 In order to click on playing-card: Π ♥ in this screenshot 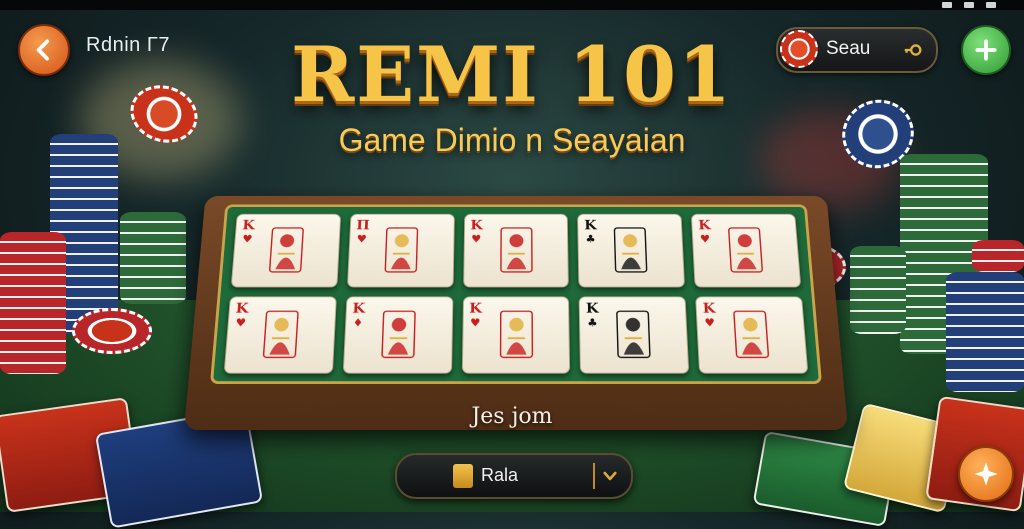, I will do `click(400, 250)`.